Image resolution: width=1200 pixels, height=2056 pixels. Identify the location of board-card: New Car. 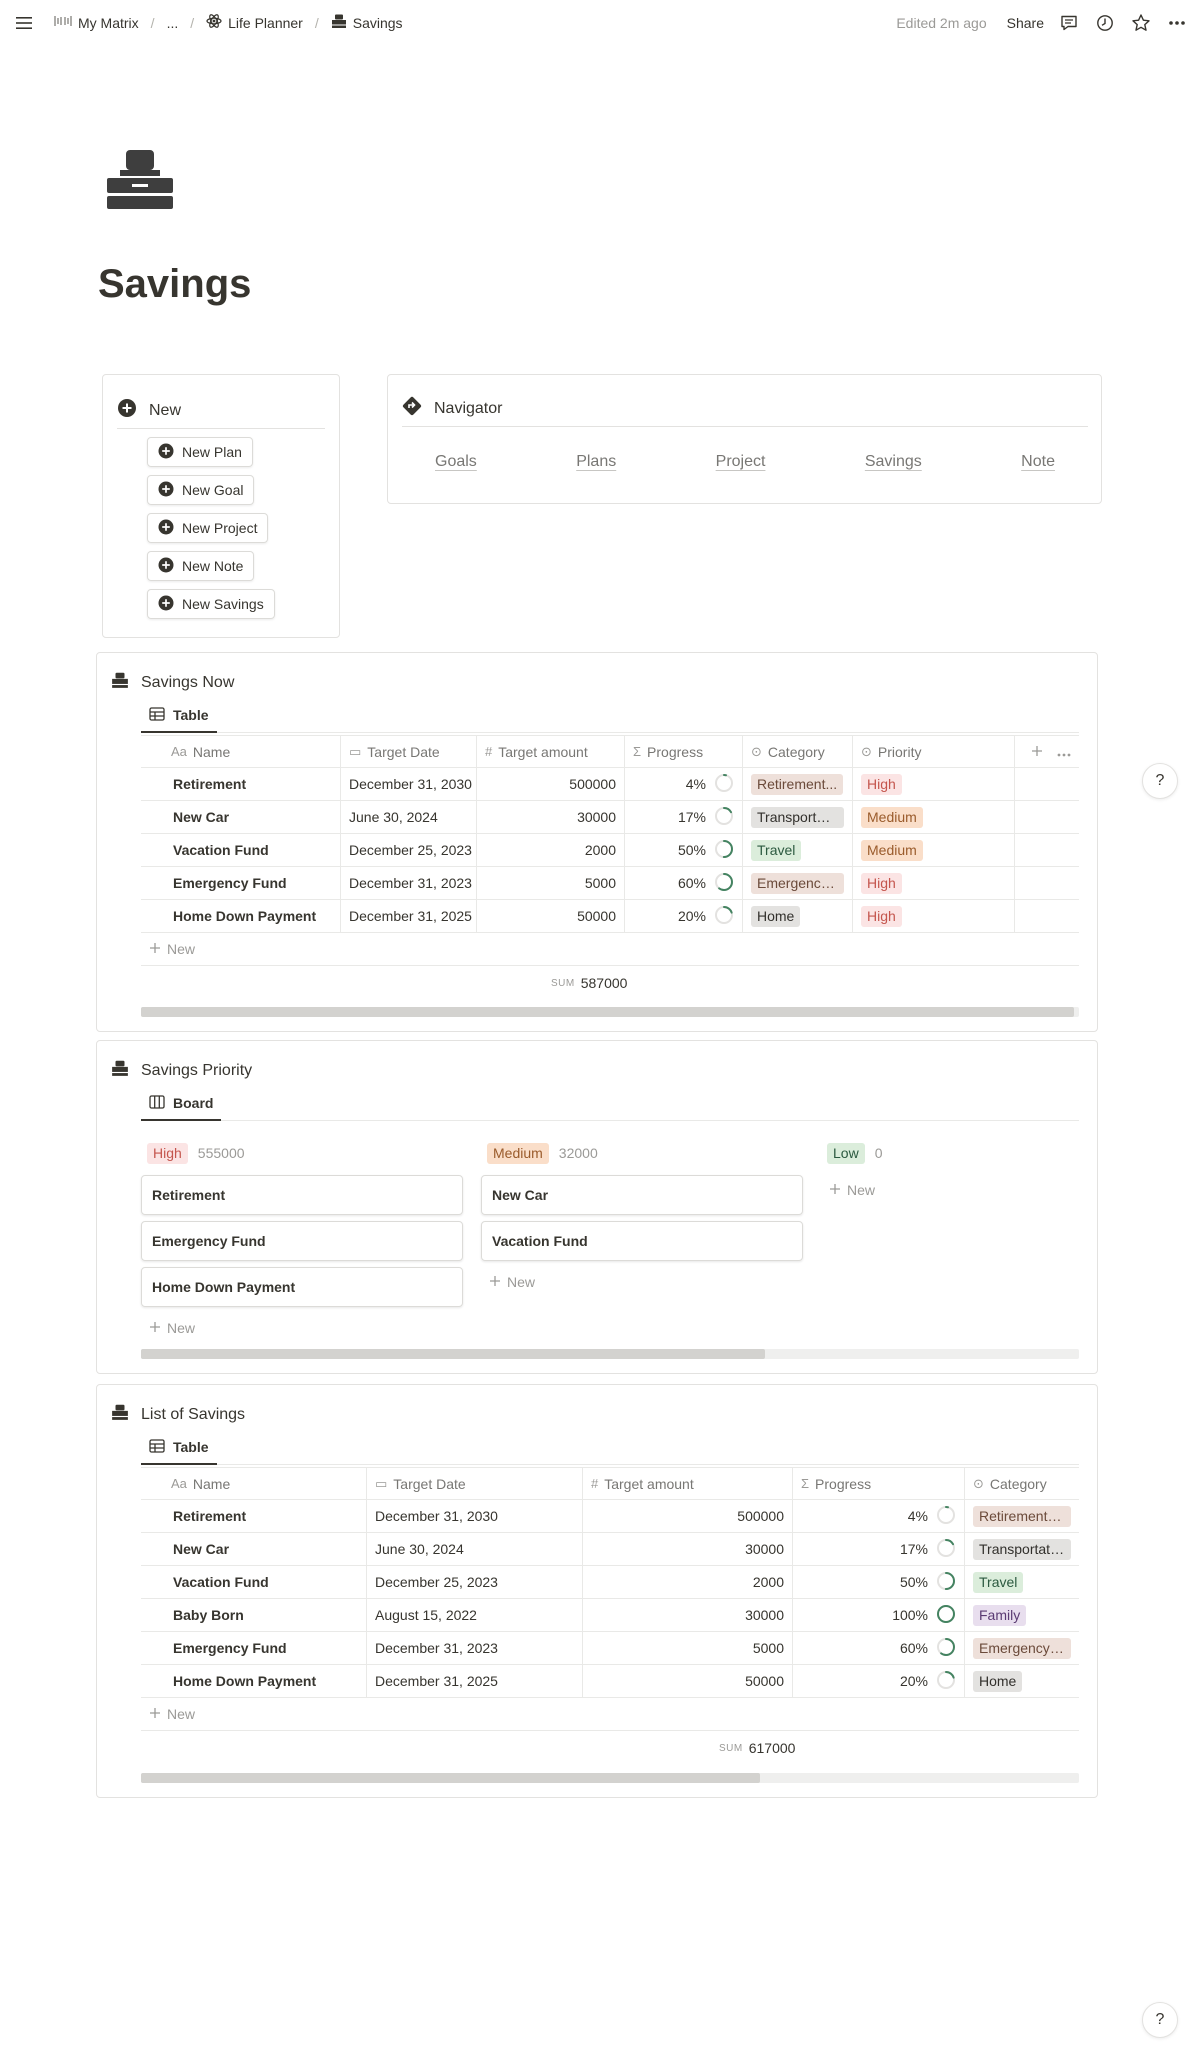
(642, 1195).